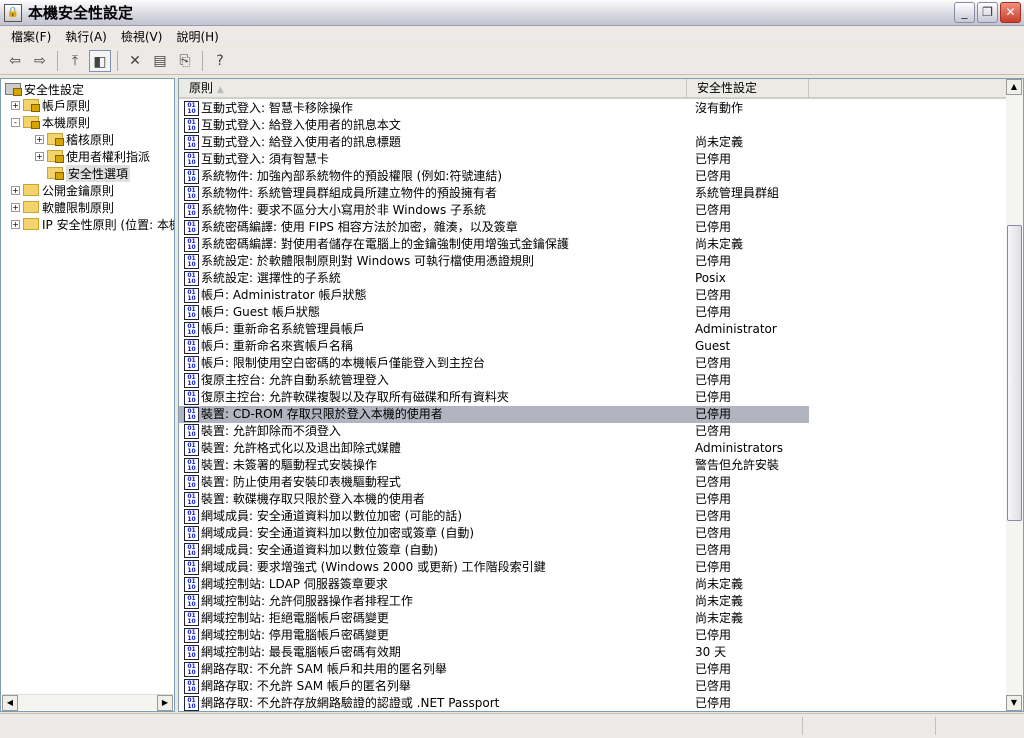 The width and height of the screenshot is (1024, 738). What do you see at coordinates (593, 363) in the screenshot?
I see `table-row: 01 10 帳戶: 限制使用空白密碼的本機帳戶僅能登入到主控台 已啓用` at bounding box center [593, 363].